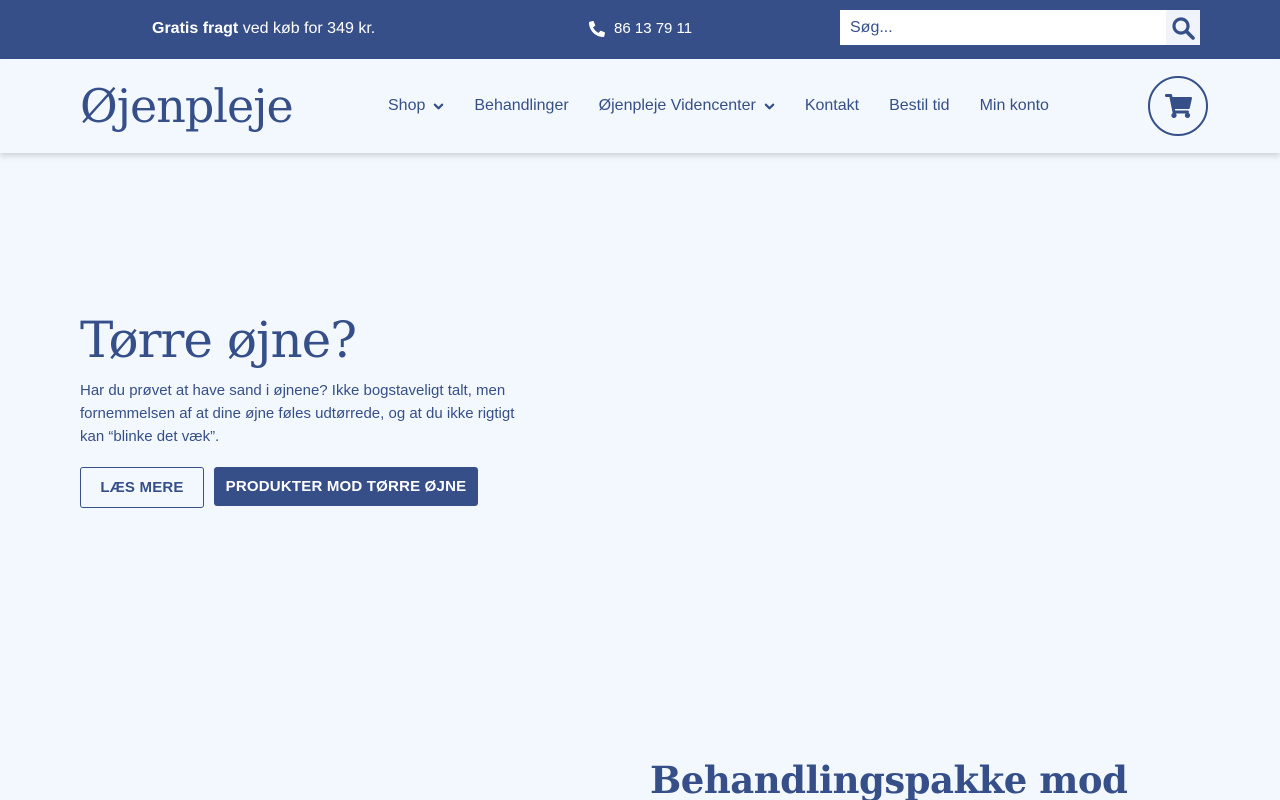 This screenshot has width=1280, height=800. Describe the element at coordinates (889, 779) in the screenshot. I see `treatment-package-title: Behandlingspakke mod` at that location.